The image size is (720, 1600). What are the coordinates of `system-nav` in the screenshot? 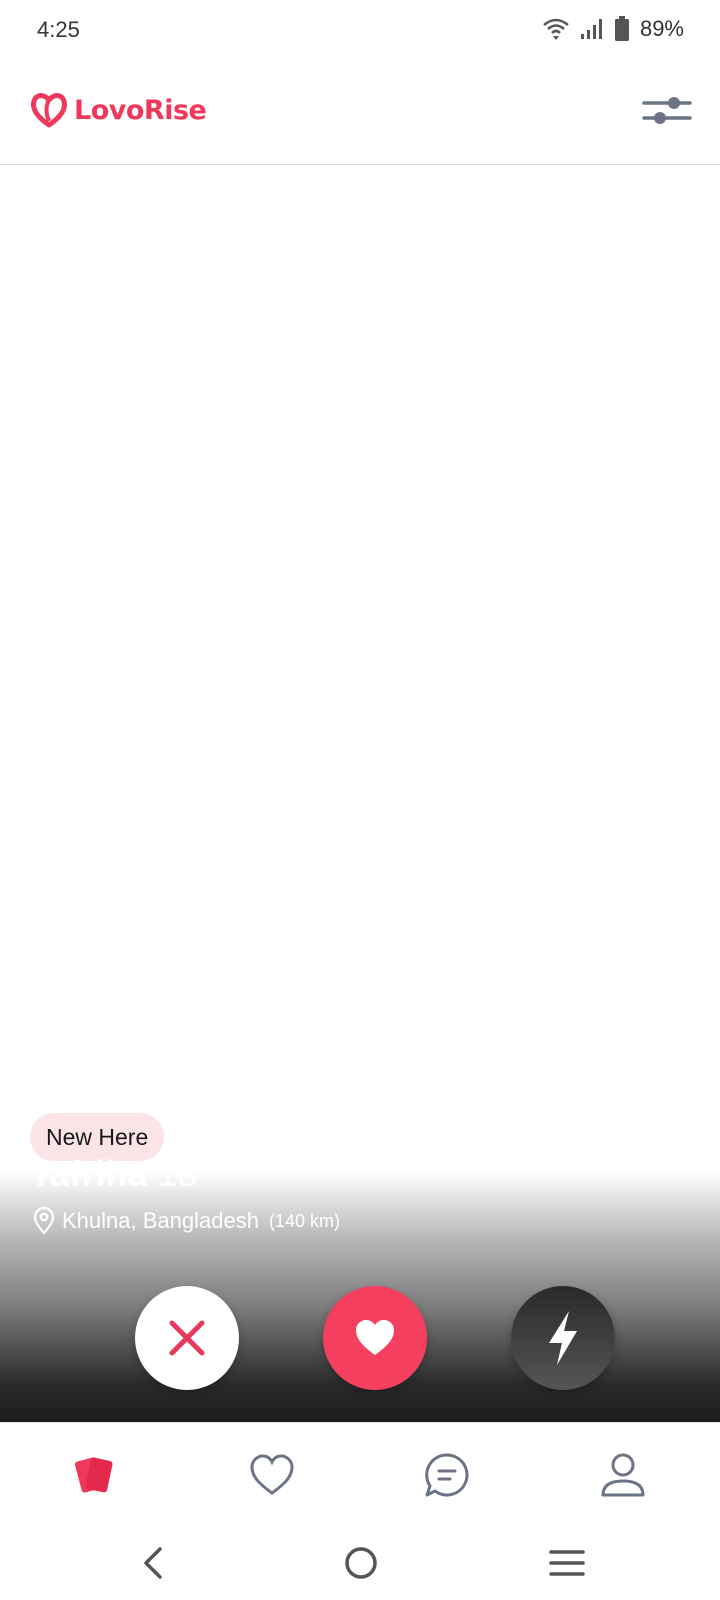 It's located at (360, 1563).